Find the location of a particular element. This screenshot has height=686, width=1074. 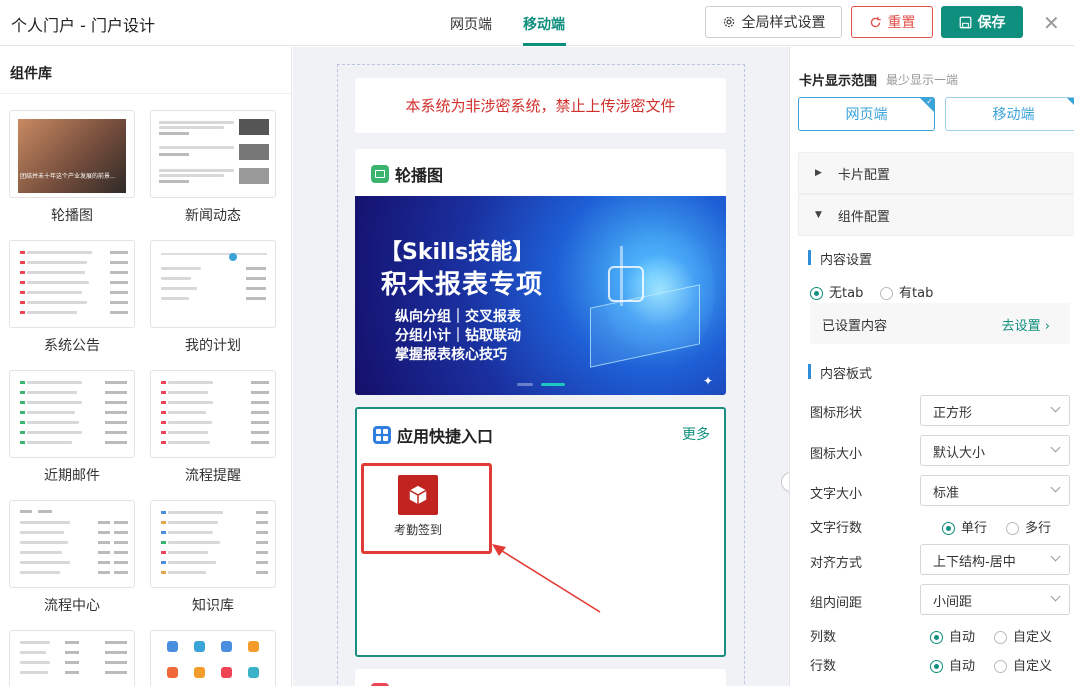

spacing-value: 小间距 is located at coordinates (953, 602).